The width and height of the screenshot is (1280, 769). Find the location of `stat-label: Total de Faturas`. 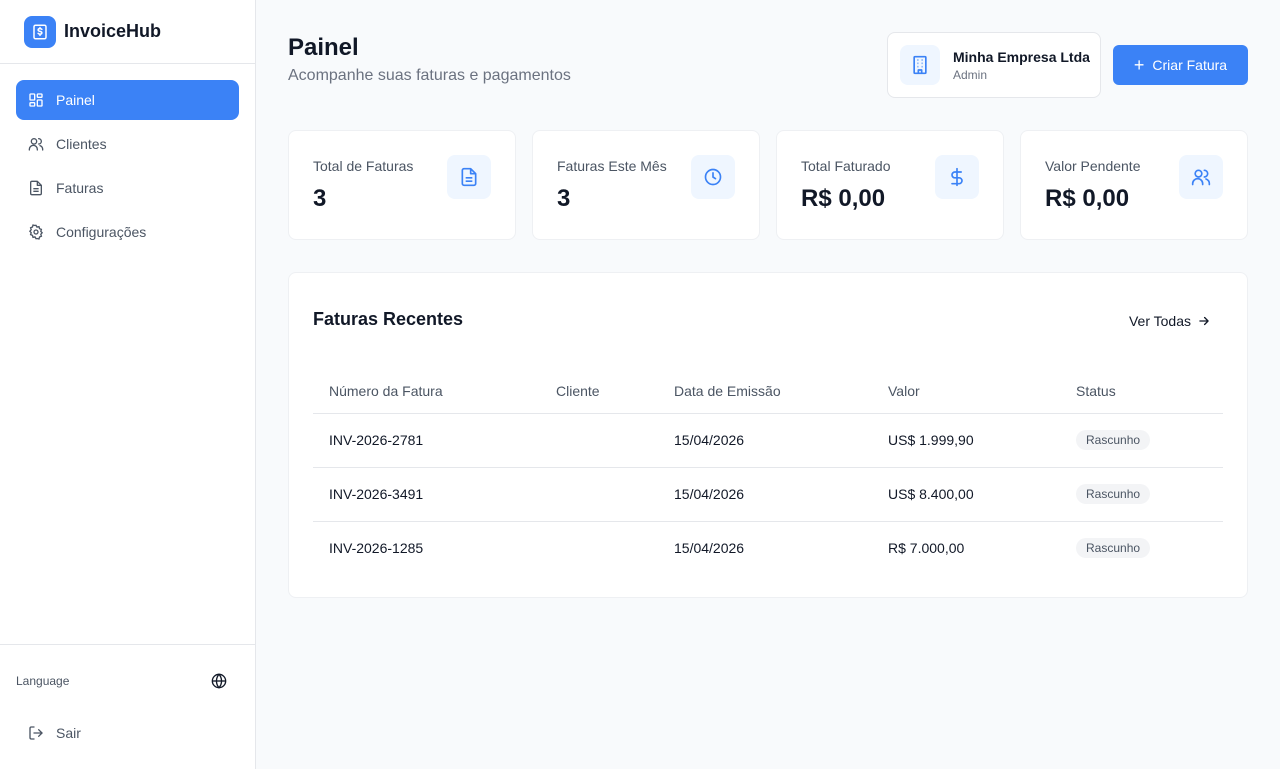

stat-label: Total de Faturas is located at coordinates (363, 166).